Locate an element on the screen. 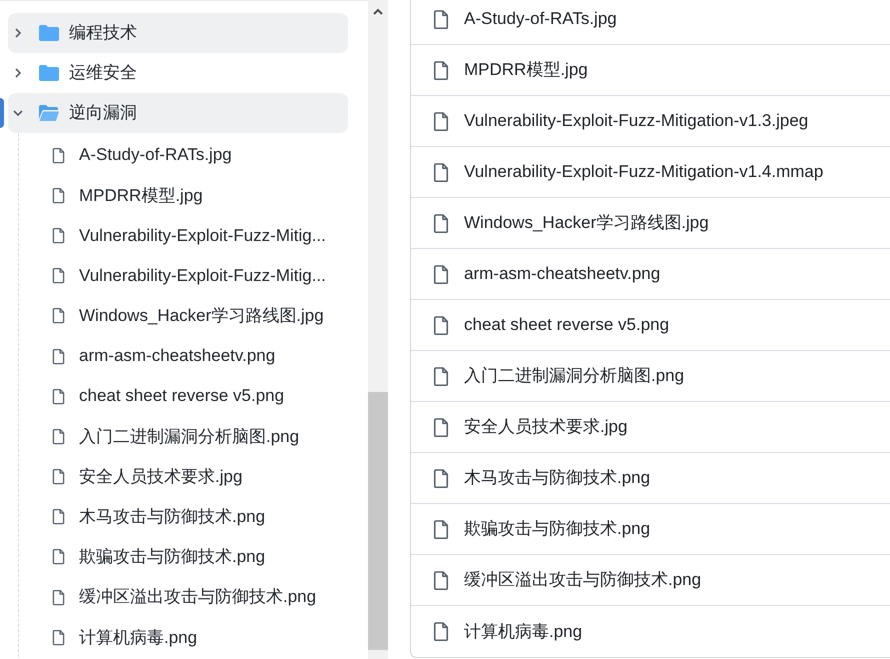 This screenshot has width=890, height=659. file-link: MPDRR模型.jpg is located at coordinates (526, 70).